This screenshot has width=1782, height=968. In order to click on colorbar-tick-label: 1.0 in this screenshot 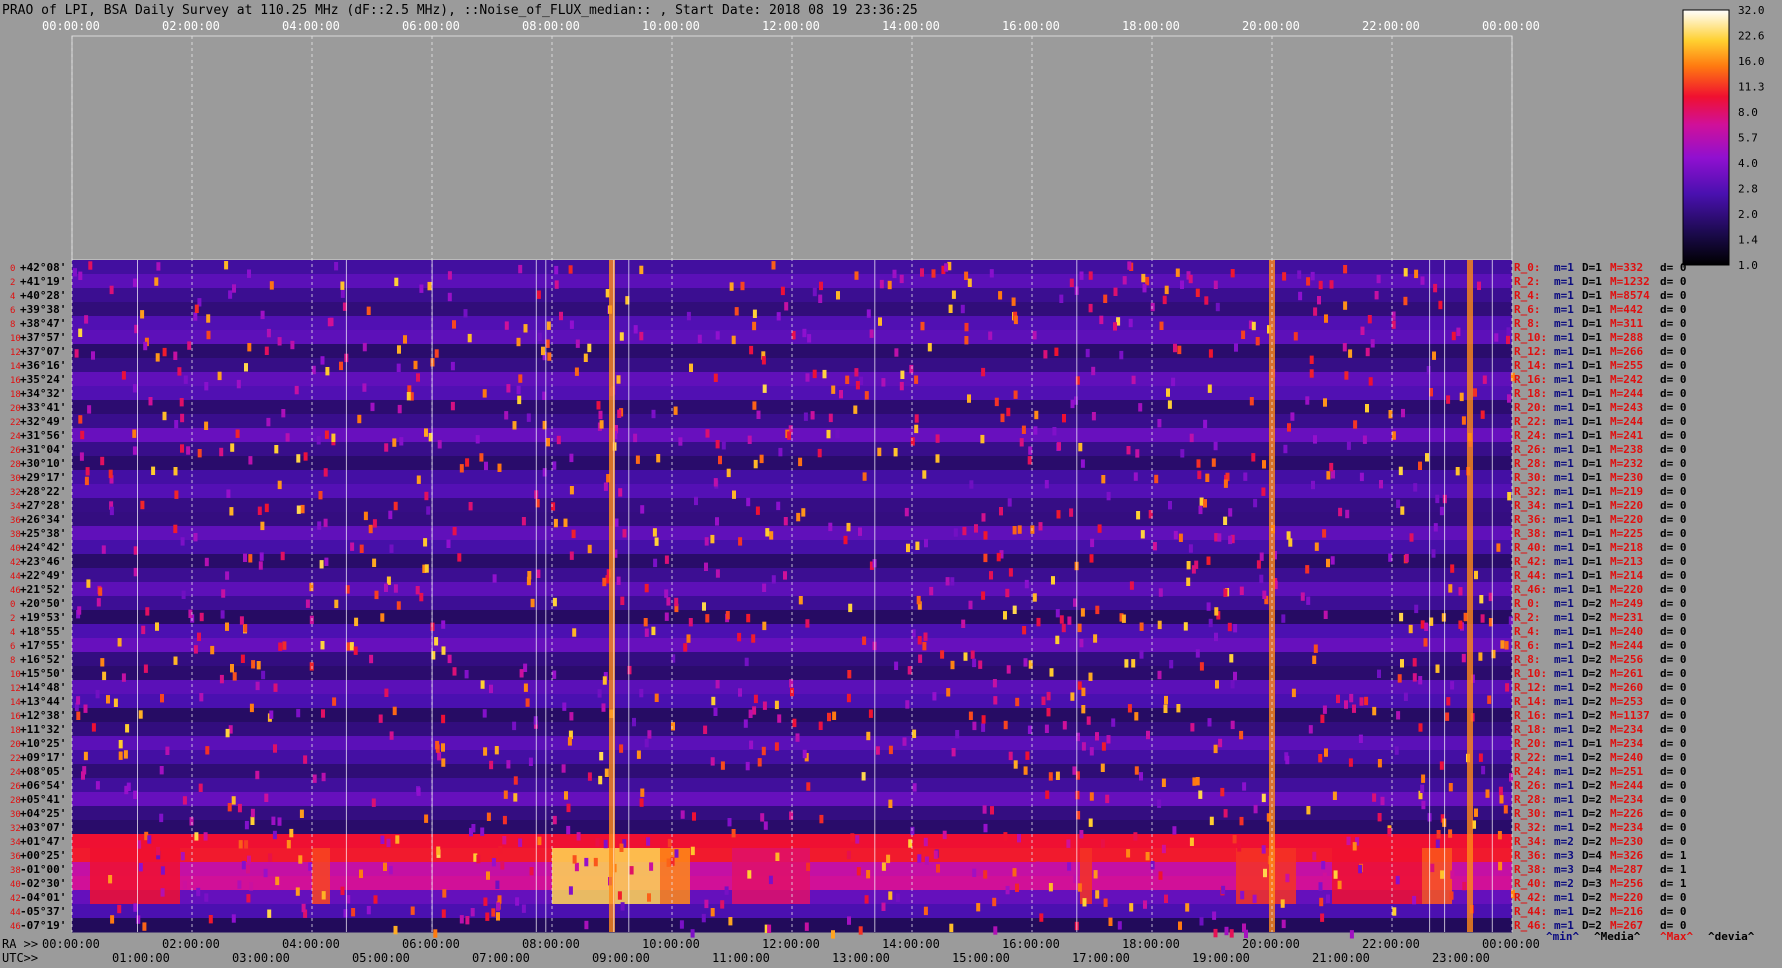, I will do `click(1748, 265)`.